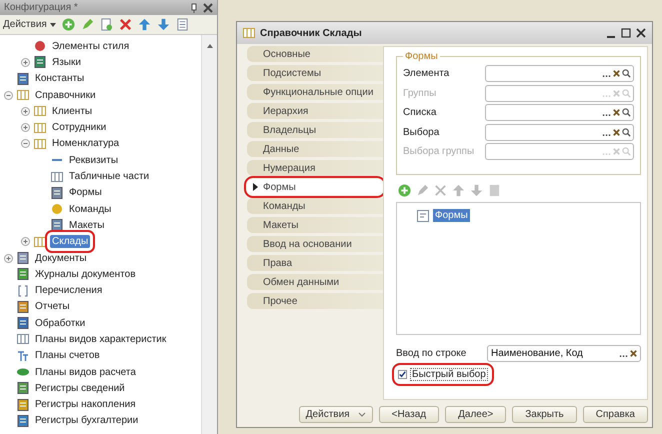 Image resolution: width=662 pixels, height=434 pixels. I want to click on tree-item: Клиенты, so click(72, 111).